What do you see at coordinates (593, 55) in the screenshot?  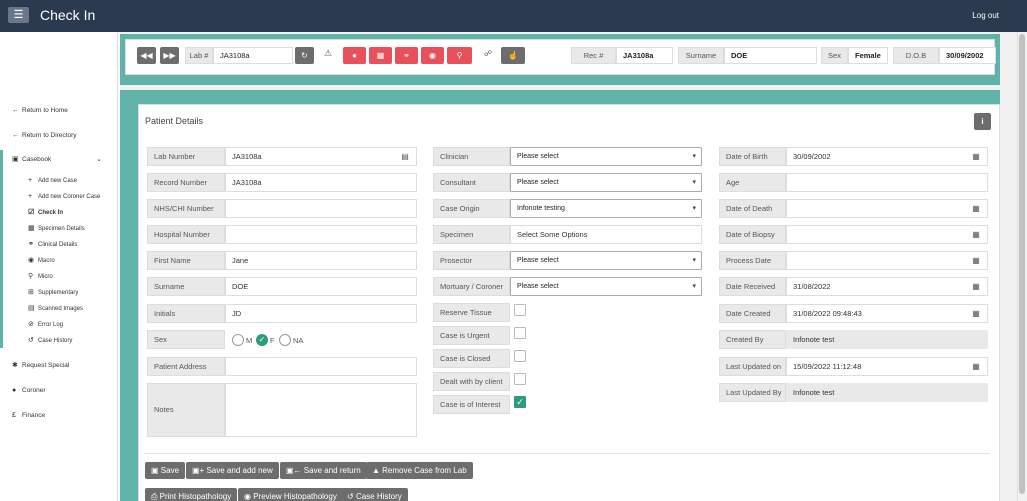 I see `rec-number-label: Rec #` at bounding box center [593, 55].